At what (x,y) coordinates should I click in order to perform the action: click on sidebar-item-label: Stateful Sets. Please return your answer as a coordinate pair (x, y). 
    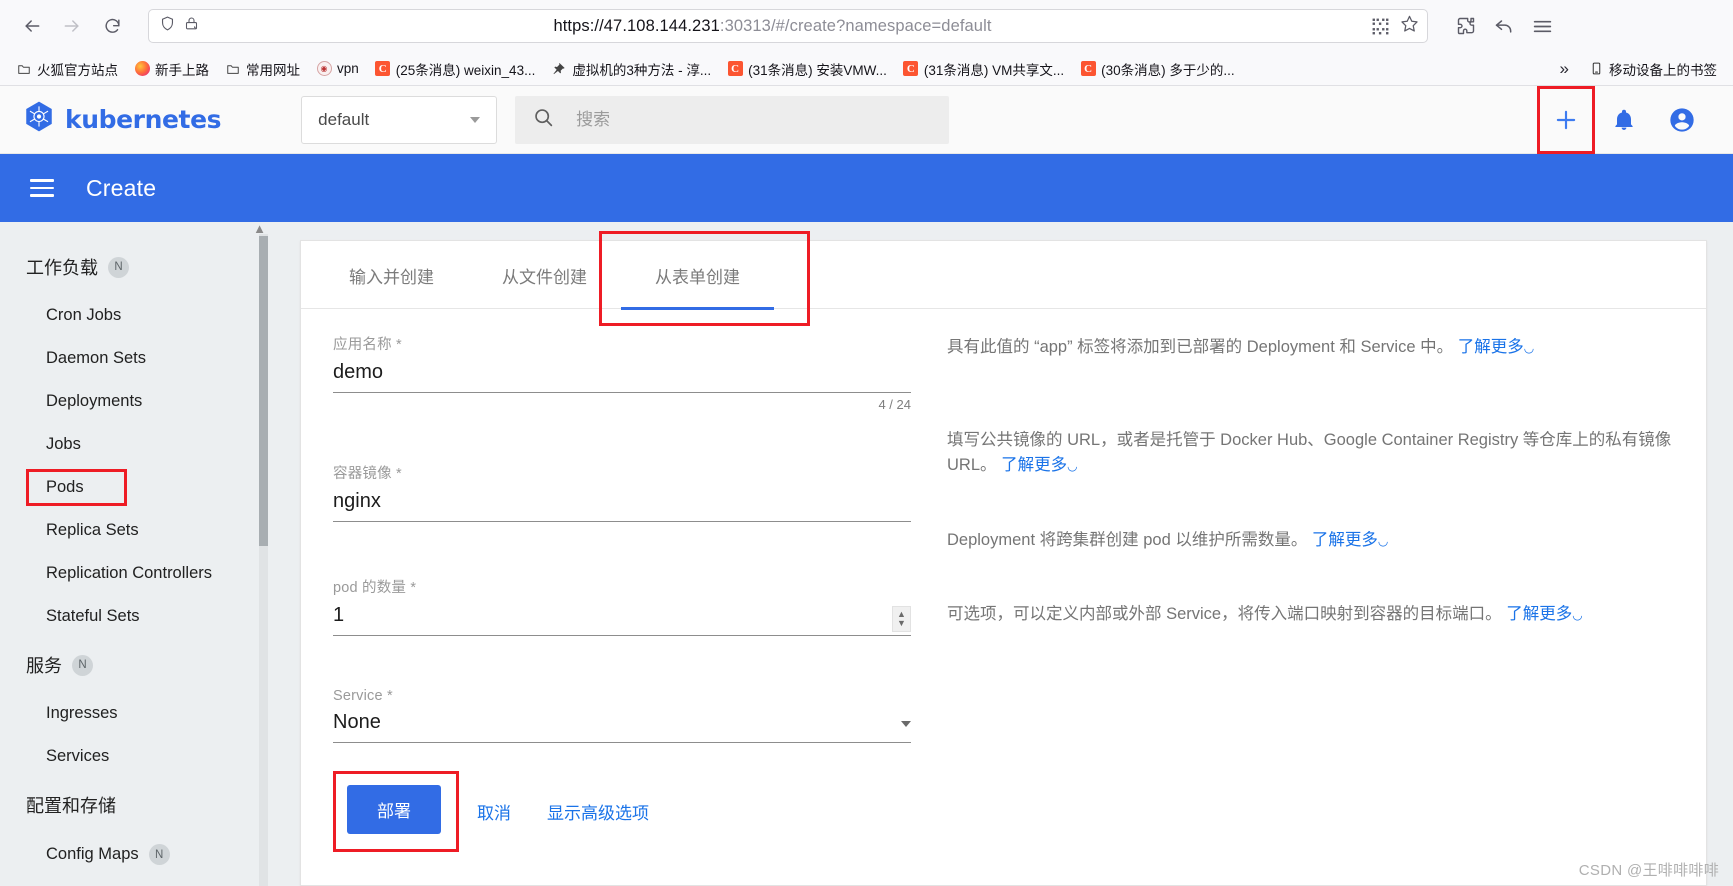
    Looking at the image, I should click on (93, 616).